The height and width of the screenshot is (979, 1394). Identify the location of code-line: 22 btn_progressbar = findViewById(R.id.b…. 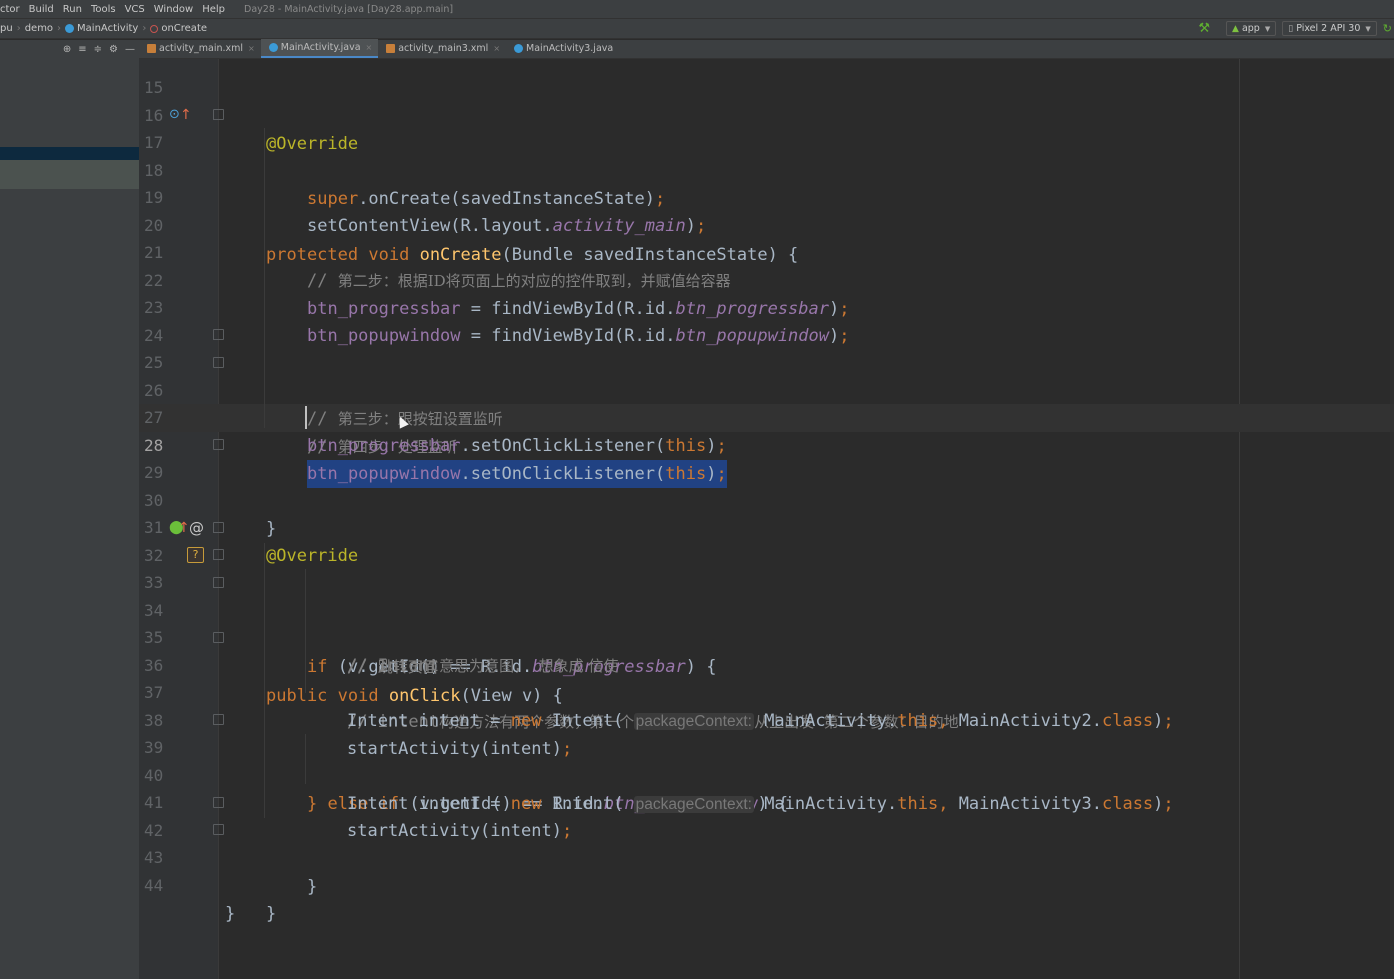
(766, 279).